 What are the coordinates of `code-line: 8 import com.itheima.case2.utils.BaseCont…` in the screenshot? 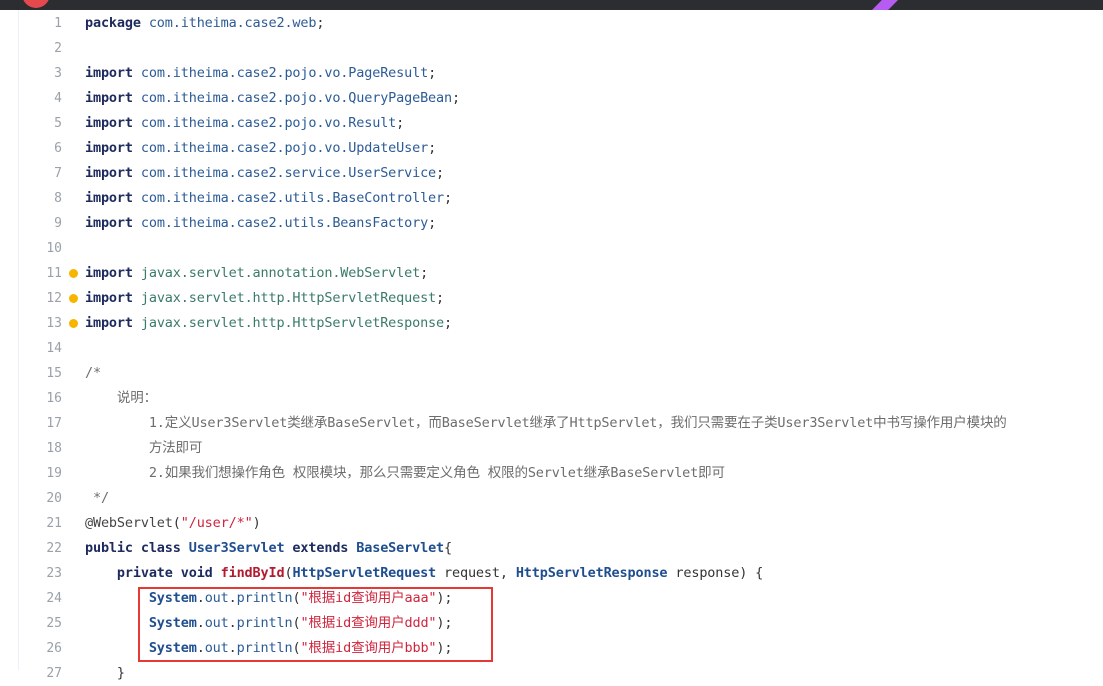 It's located at (551, 198).